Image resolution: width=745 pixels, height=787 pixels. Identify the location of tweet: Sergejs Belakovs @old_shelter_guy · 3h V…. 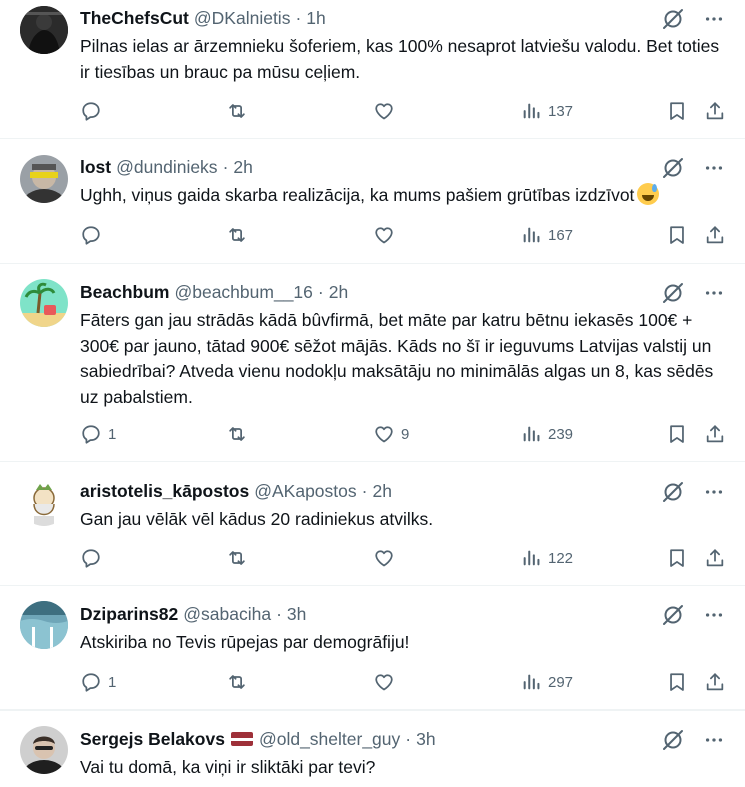
(372, 748).